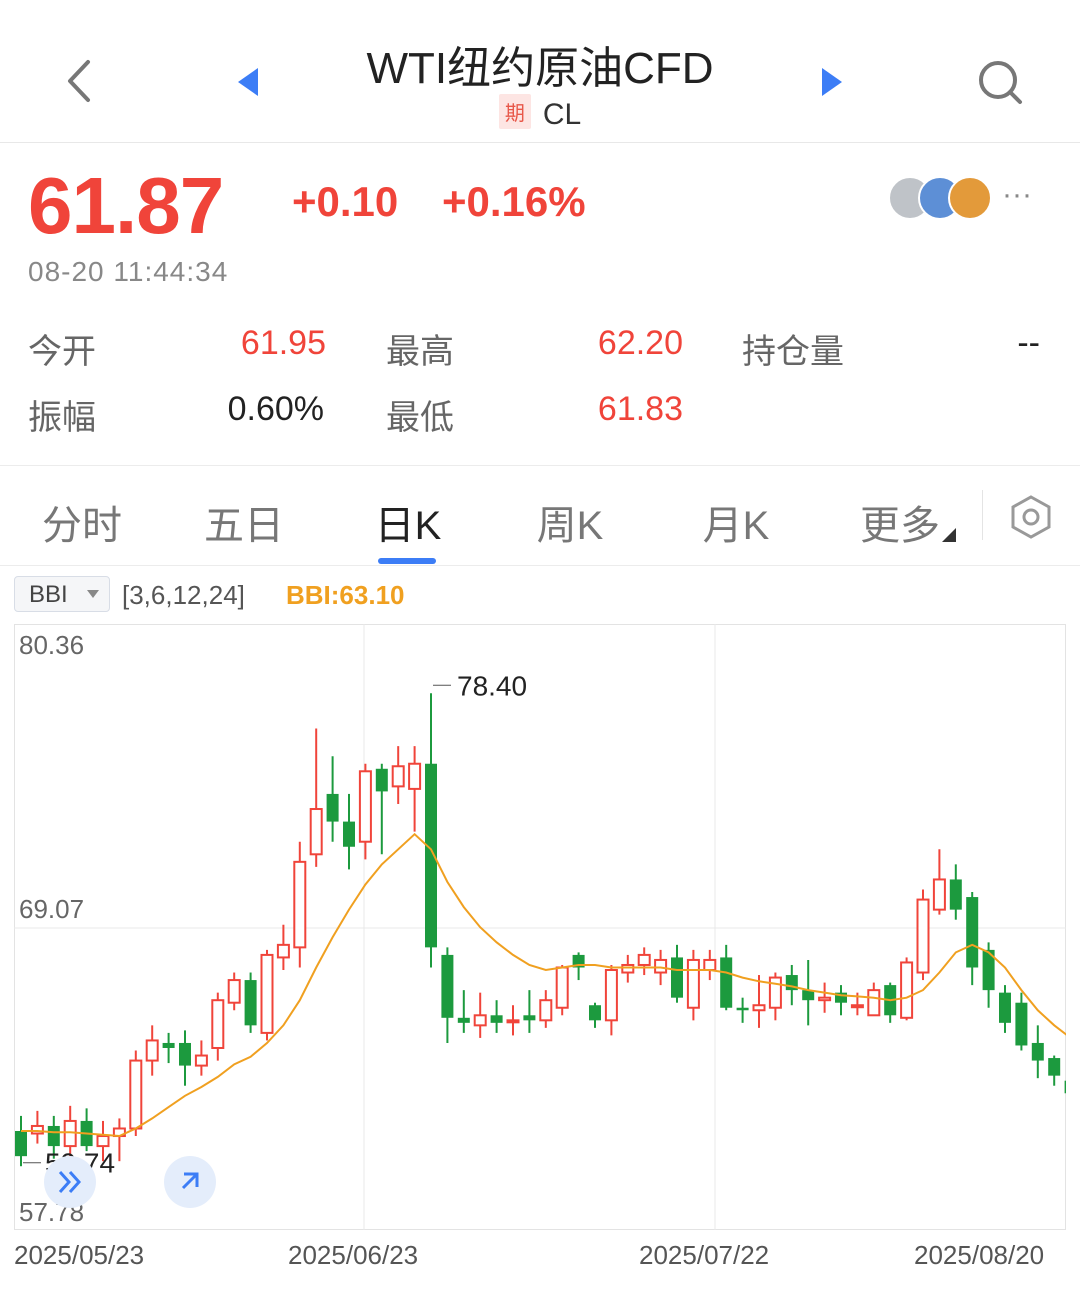 The width and height of the screenshot is (1080, 1290). Describe the element at coordinates (420, 352) in the screenshot. I see `high-label: 最高` at that location.